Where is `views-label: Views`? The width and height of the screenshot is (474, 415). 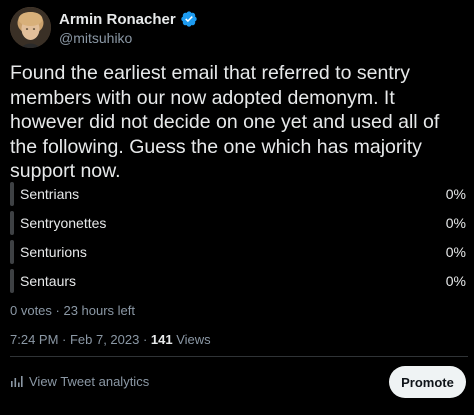
views-label: Views is located at coordinates (191, 339).